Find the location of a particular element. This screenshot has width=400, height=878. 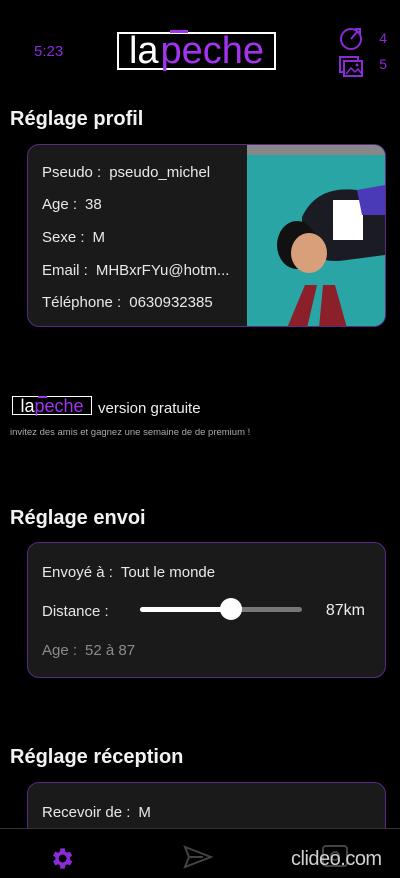

boost-count: 4 is located at coordinates (383, 38).